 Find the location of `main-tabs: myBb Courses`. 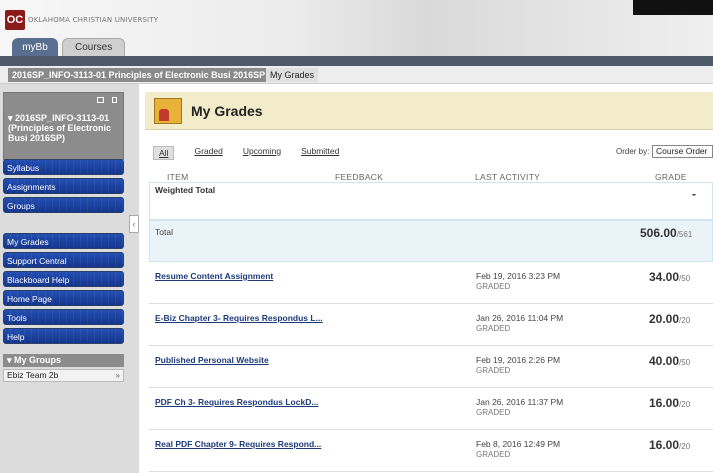

main-tabs: myBb Courses is located at coordinates (69, 47).